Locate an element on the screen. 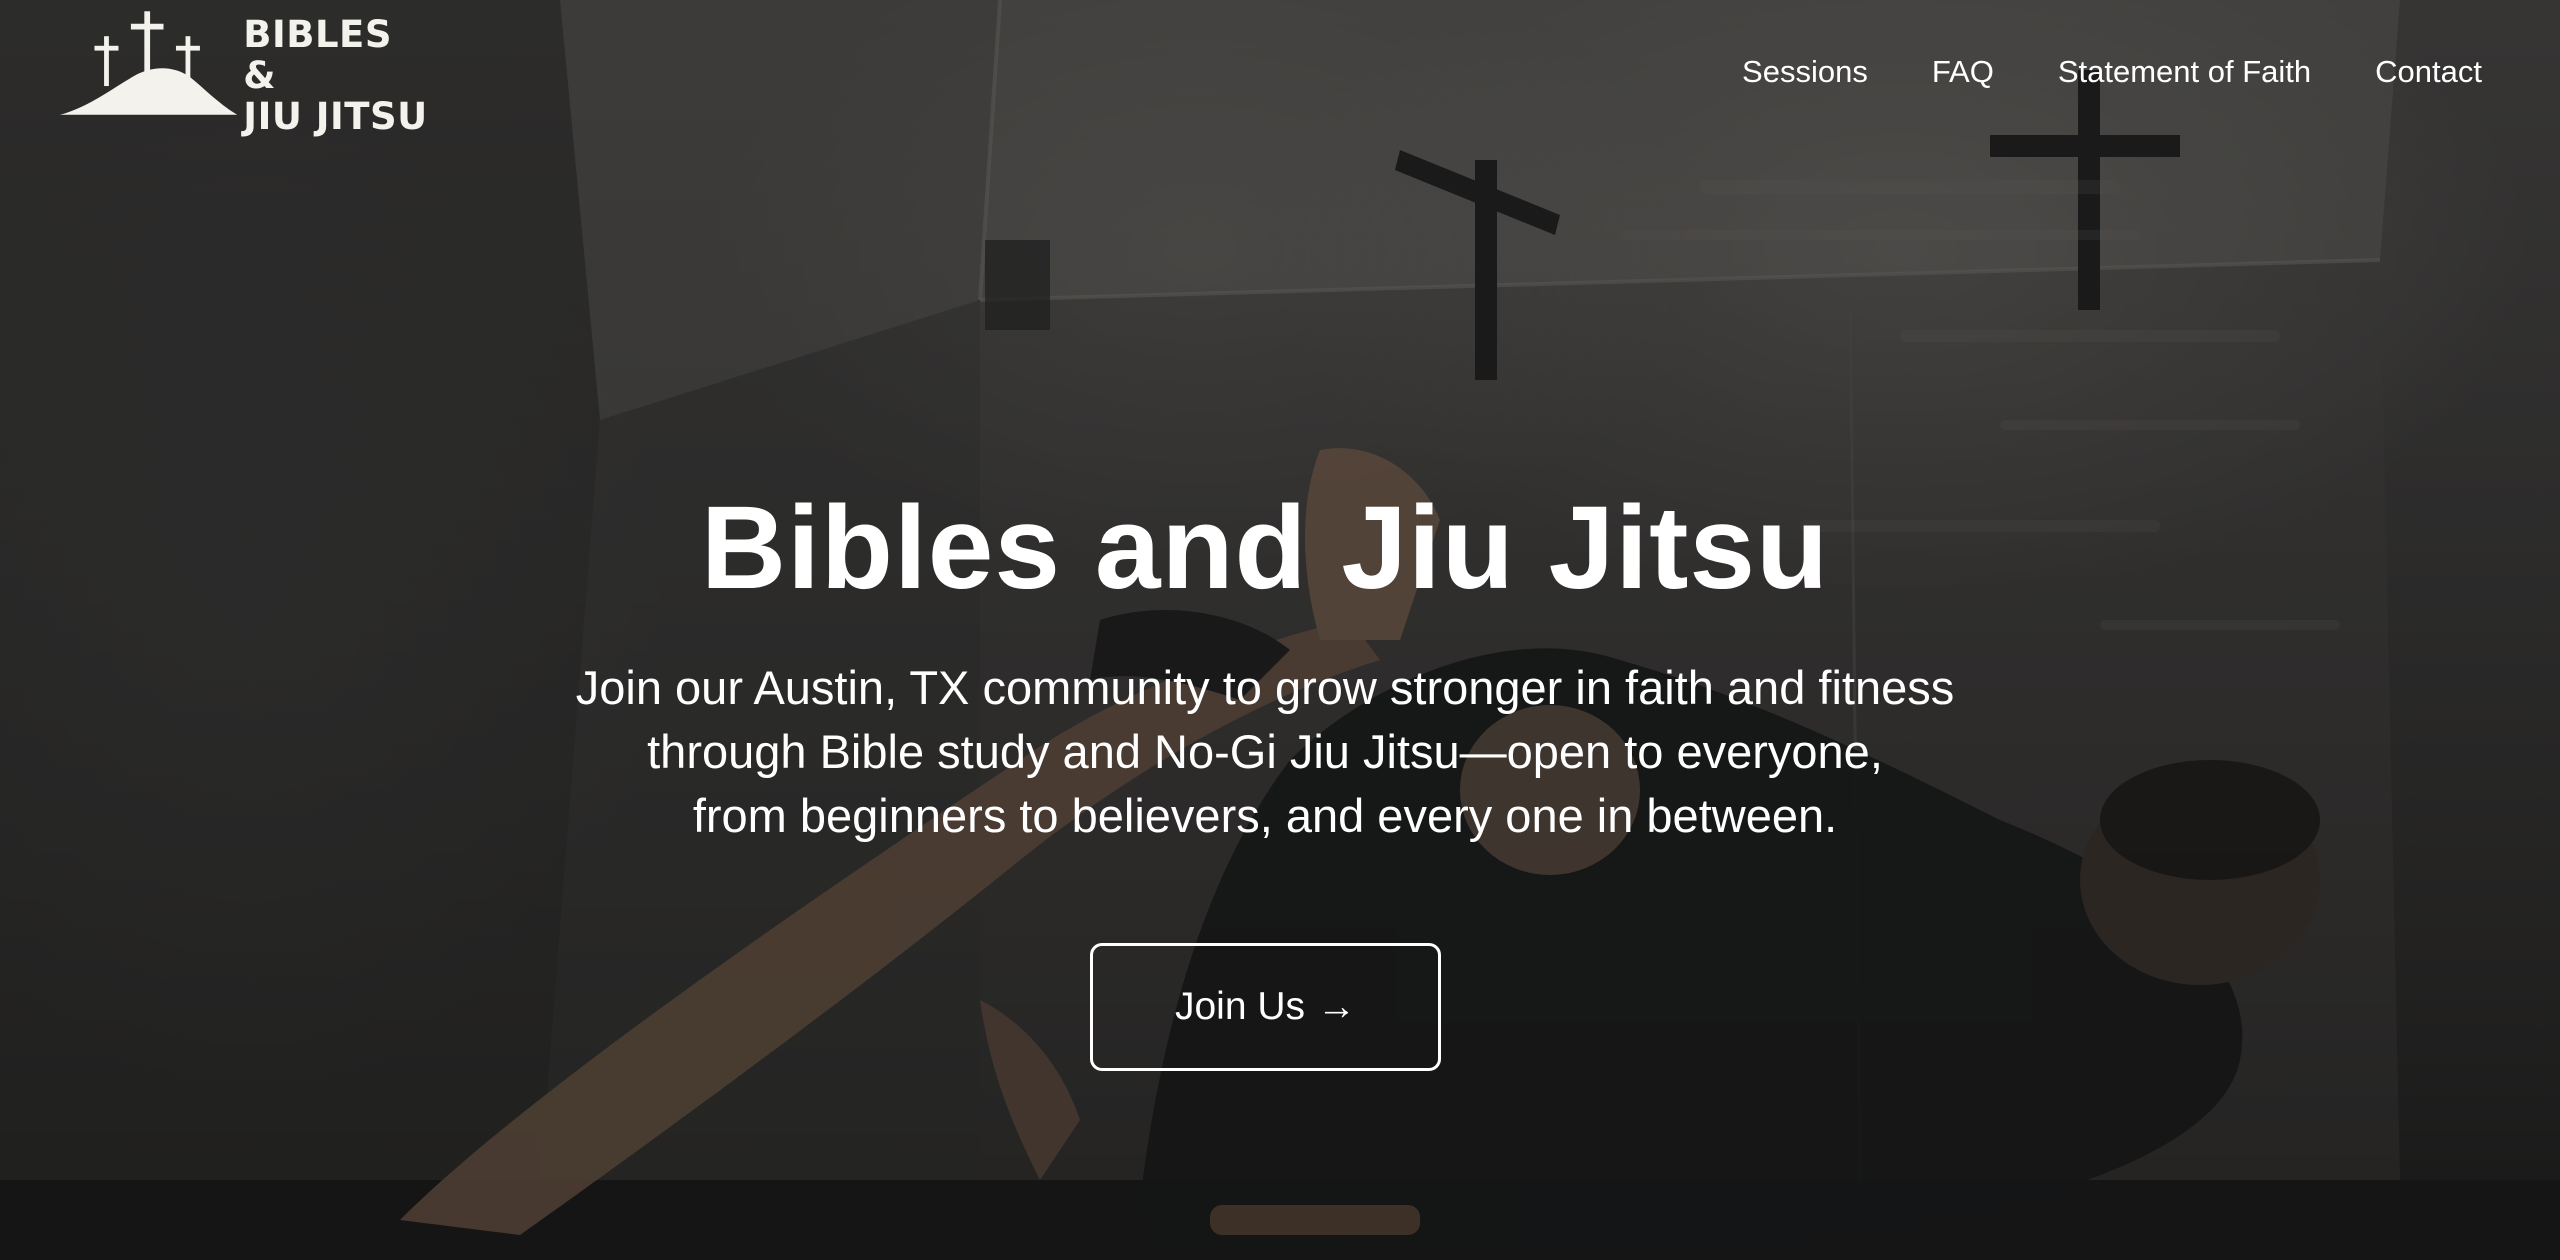  nav-link-faq: FAQ is located at coordinates (1963, 72).